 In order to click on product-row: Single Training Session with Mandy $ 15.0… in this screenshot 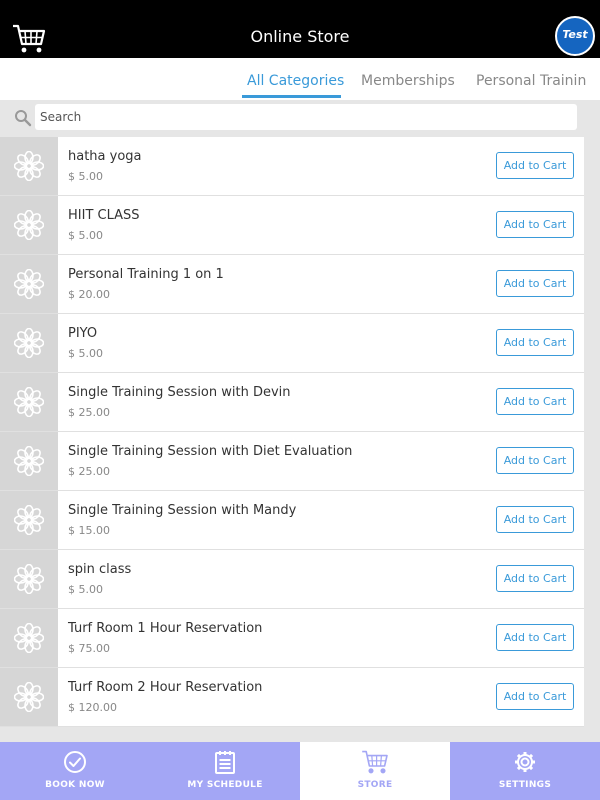, I will do `click(292, 520)`.